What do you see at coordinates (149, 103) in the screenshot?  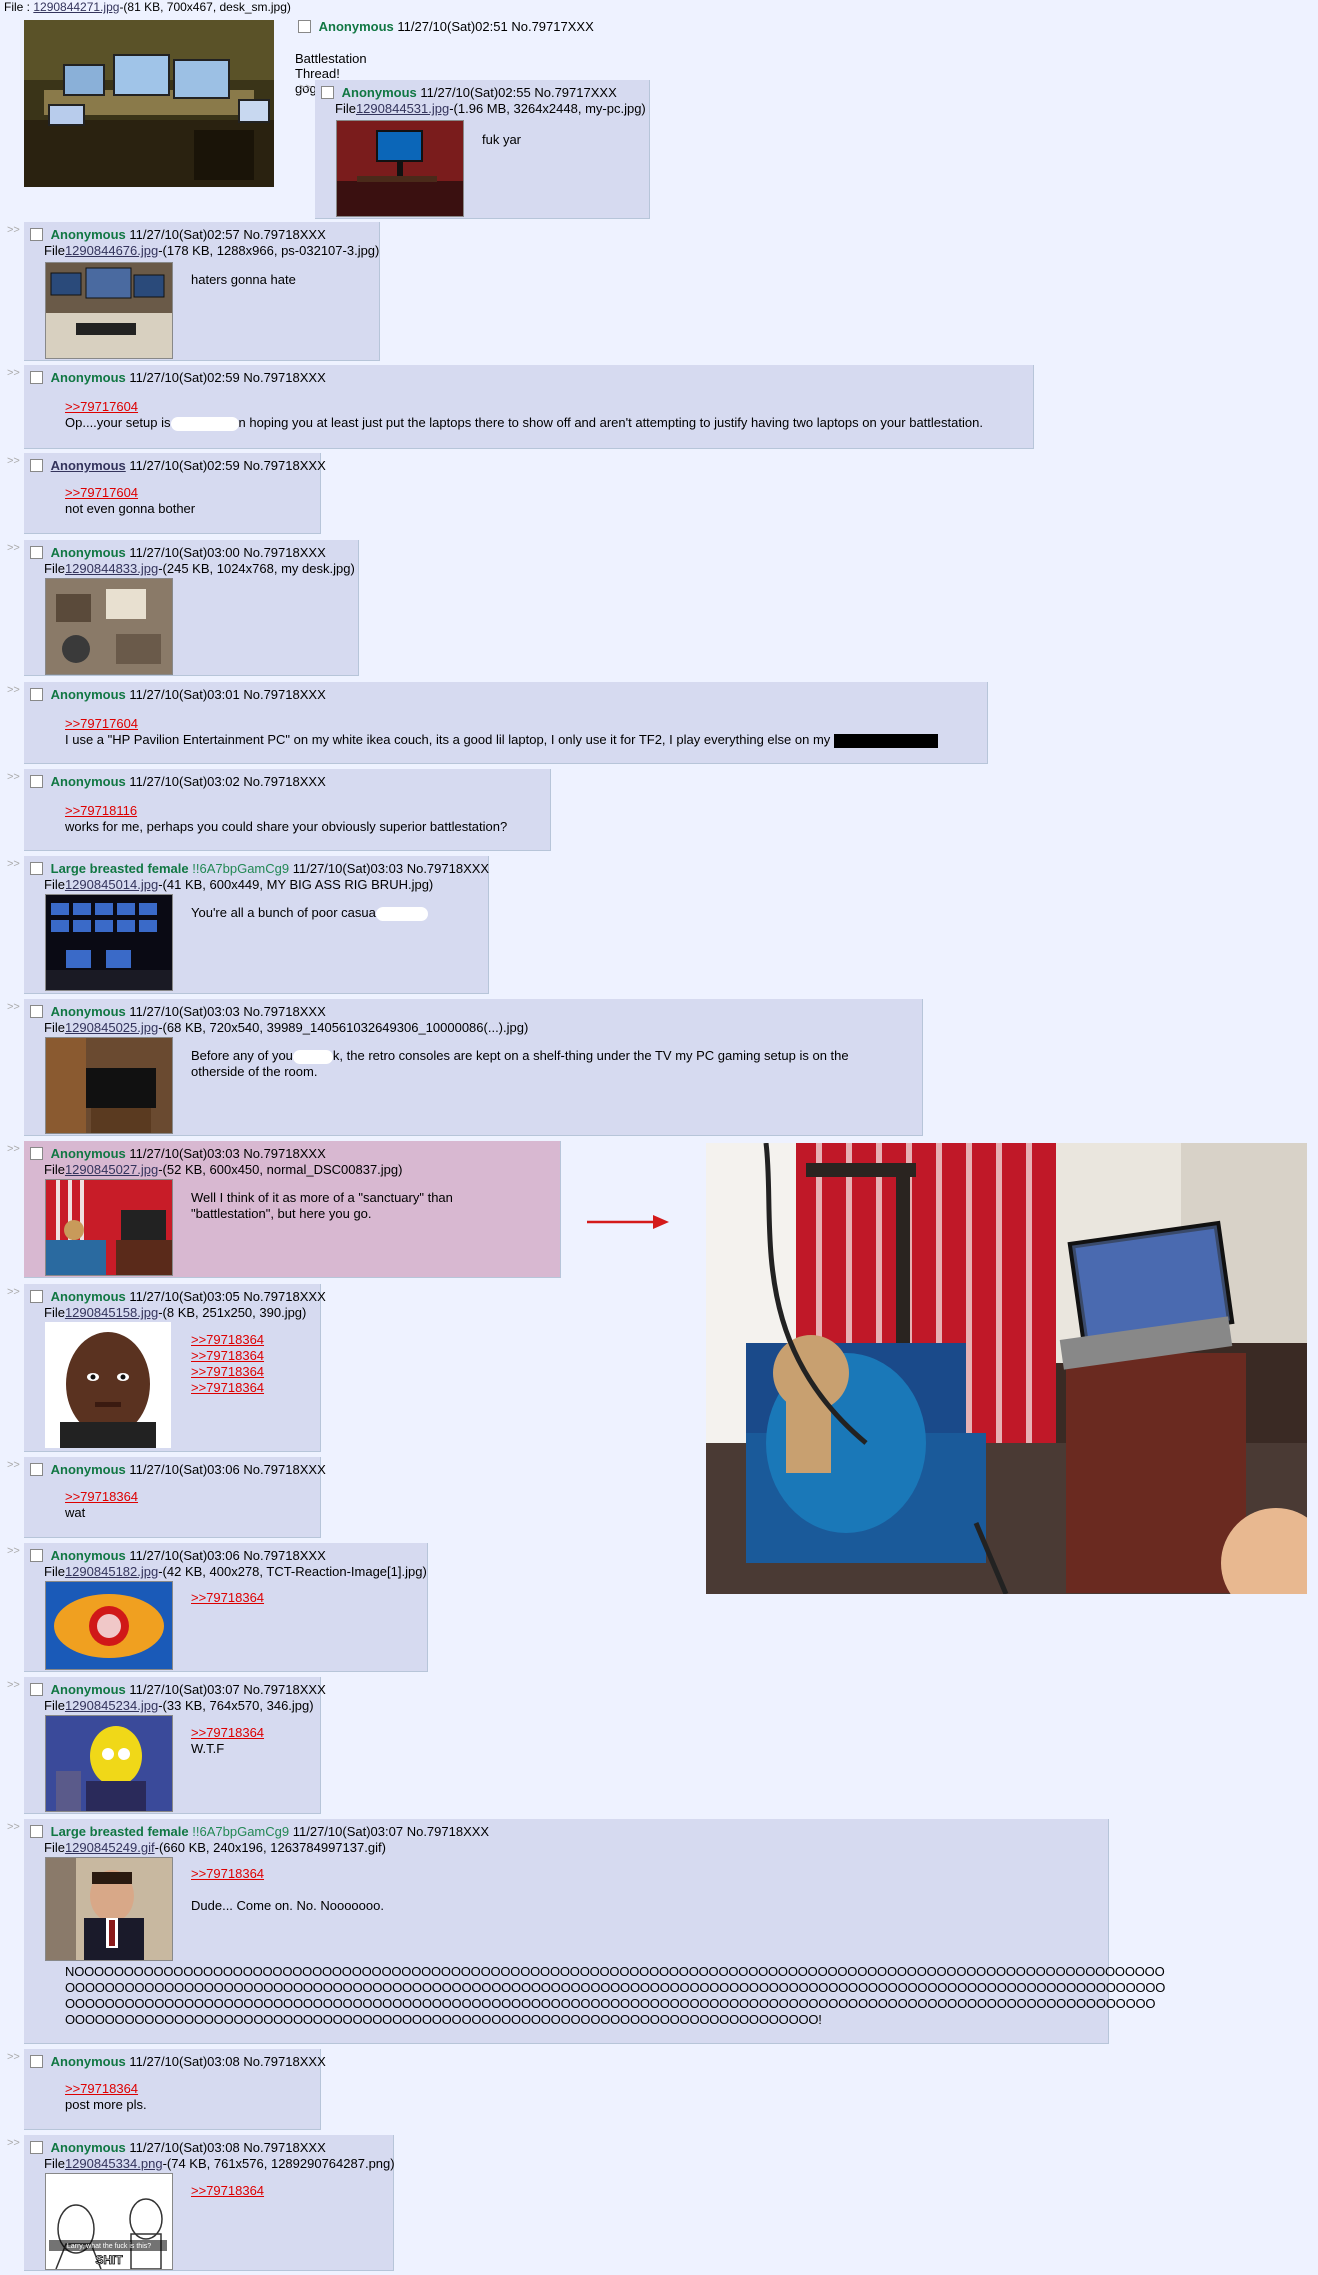 I see `op-thumbnail` at bounding box center [149, 103].